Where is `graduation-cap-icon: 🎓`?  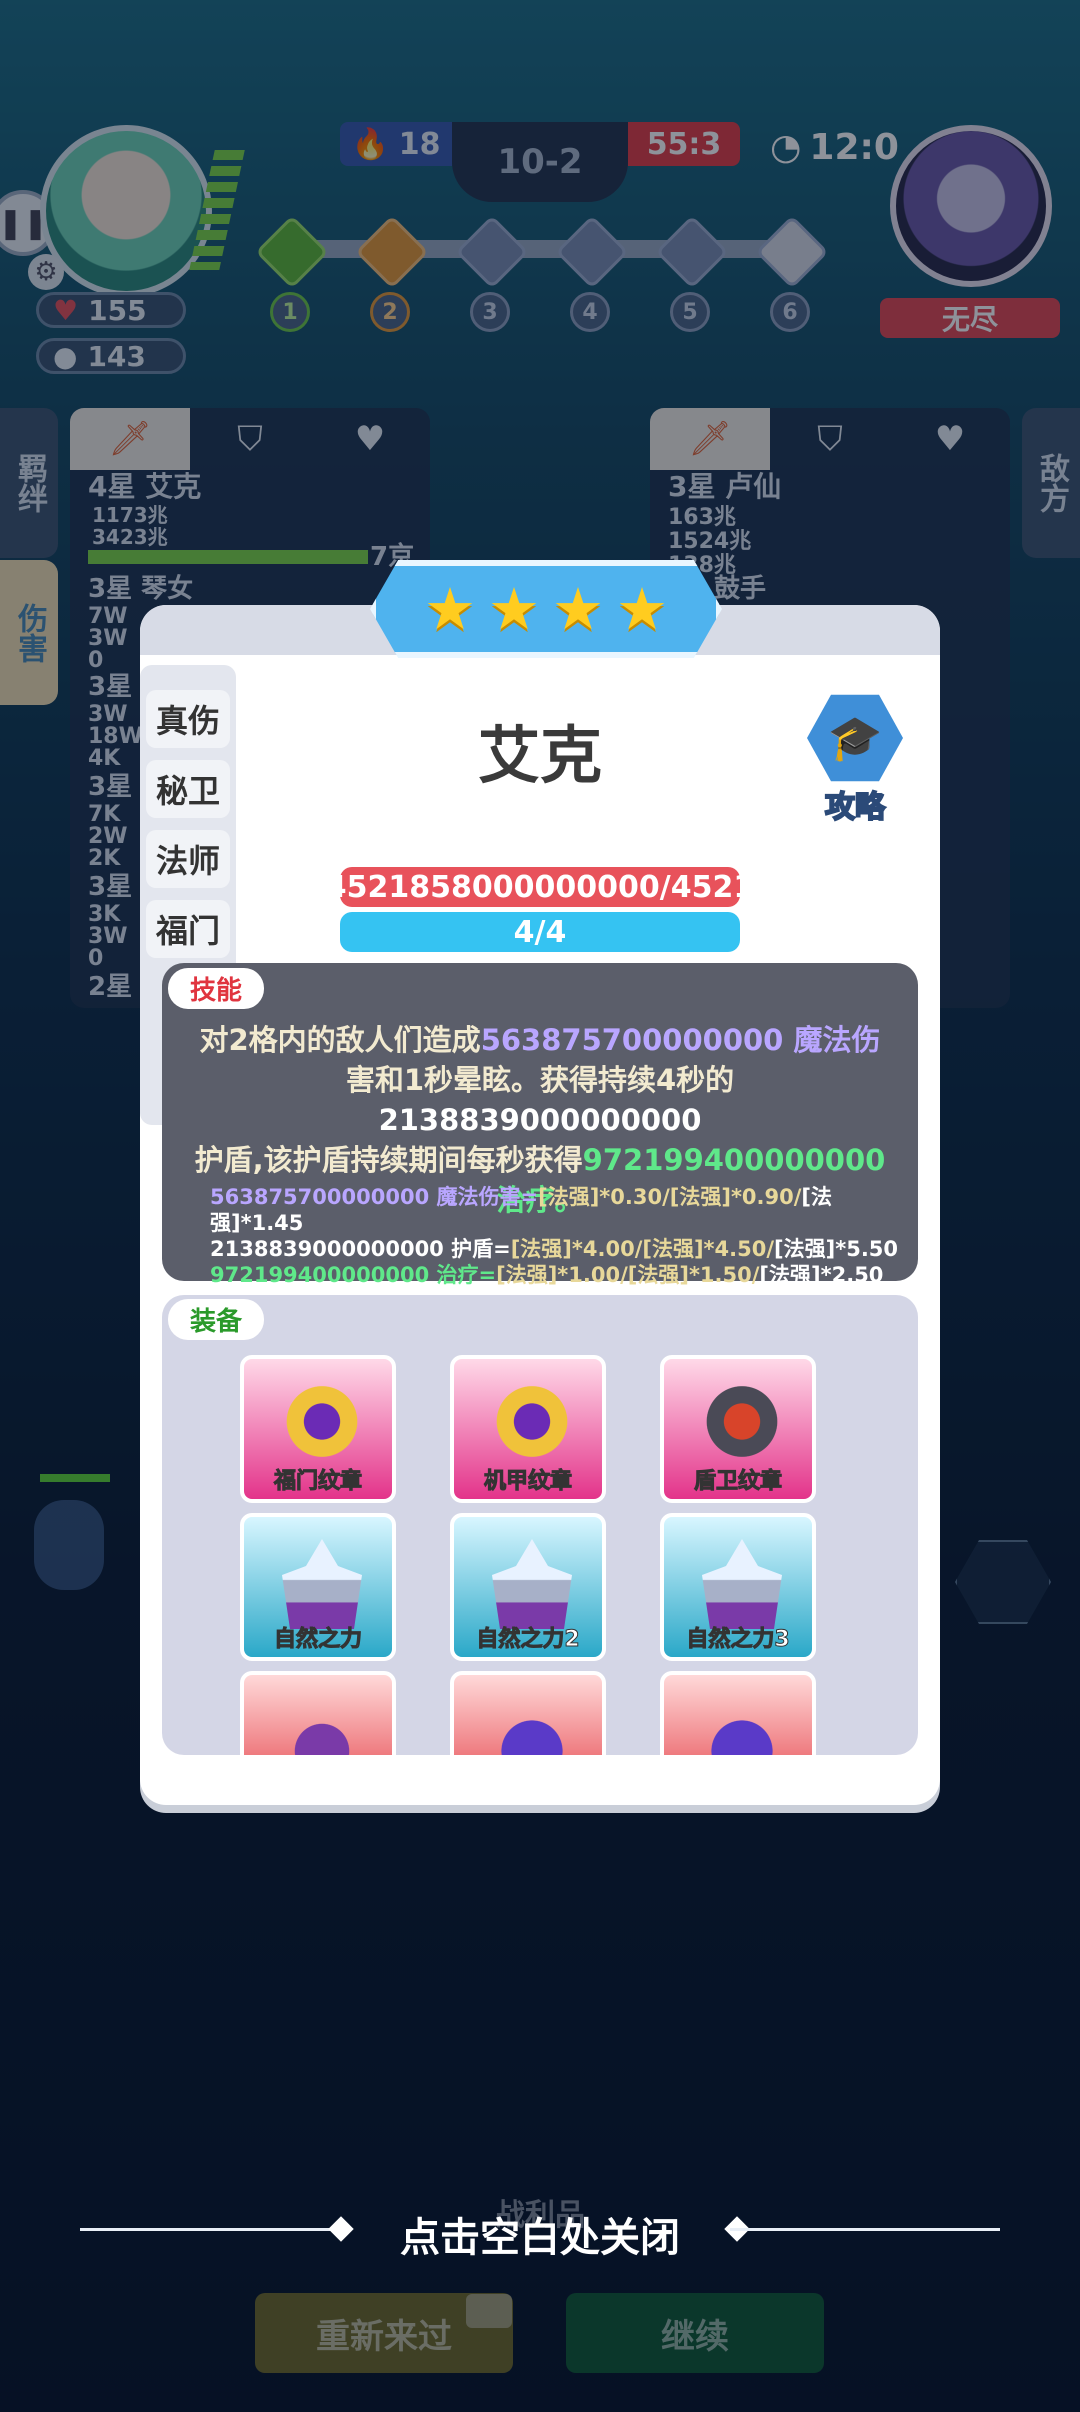 graduation-cap-icon: 🎓 is located at coordinates (855, 738).